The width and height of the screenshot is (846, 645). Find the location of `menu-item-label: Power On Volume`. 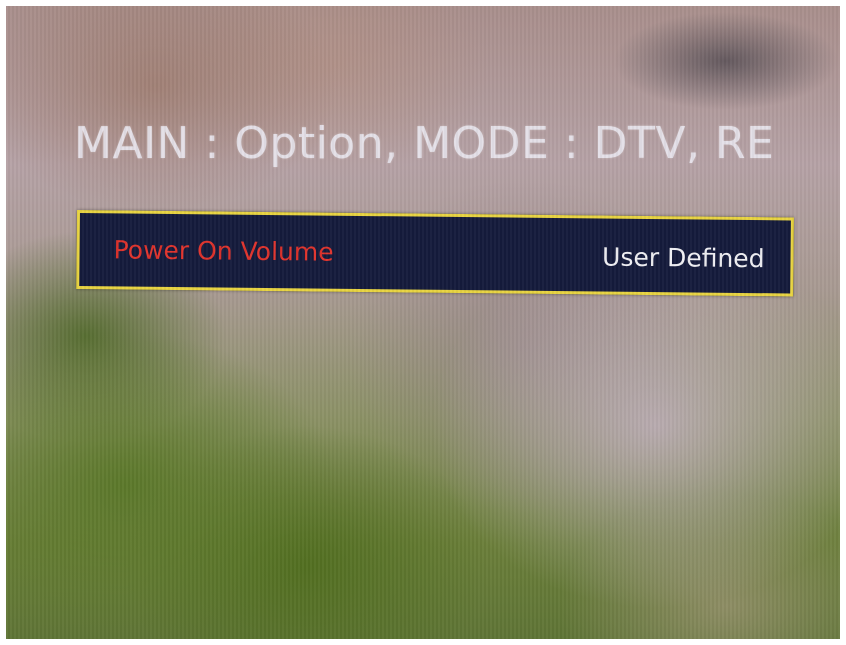

menu-item-label: Power On Volume is located at coordinates (223, 251).